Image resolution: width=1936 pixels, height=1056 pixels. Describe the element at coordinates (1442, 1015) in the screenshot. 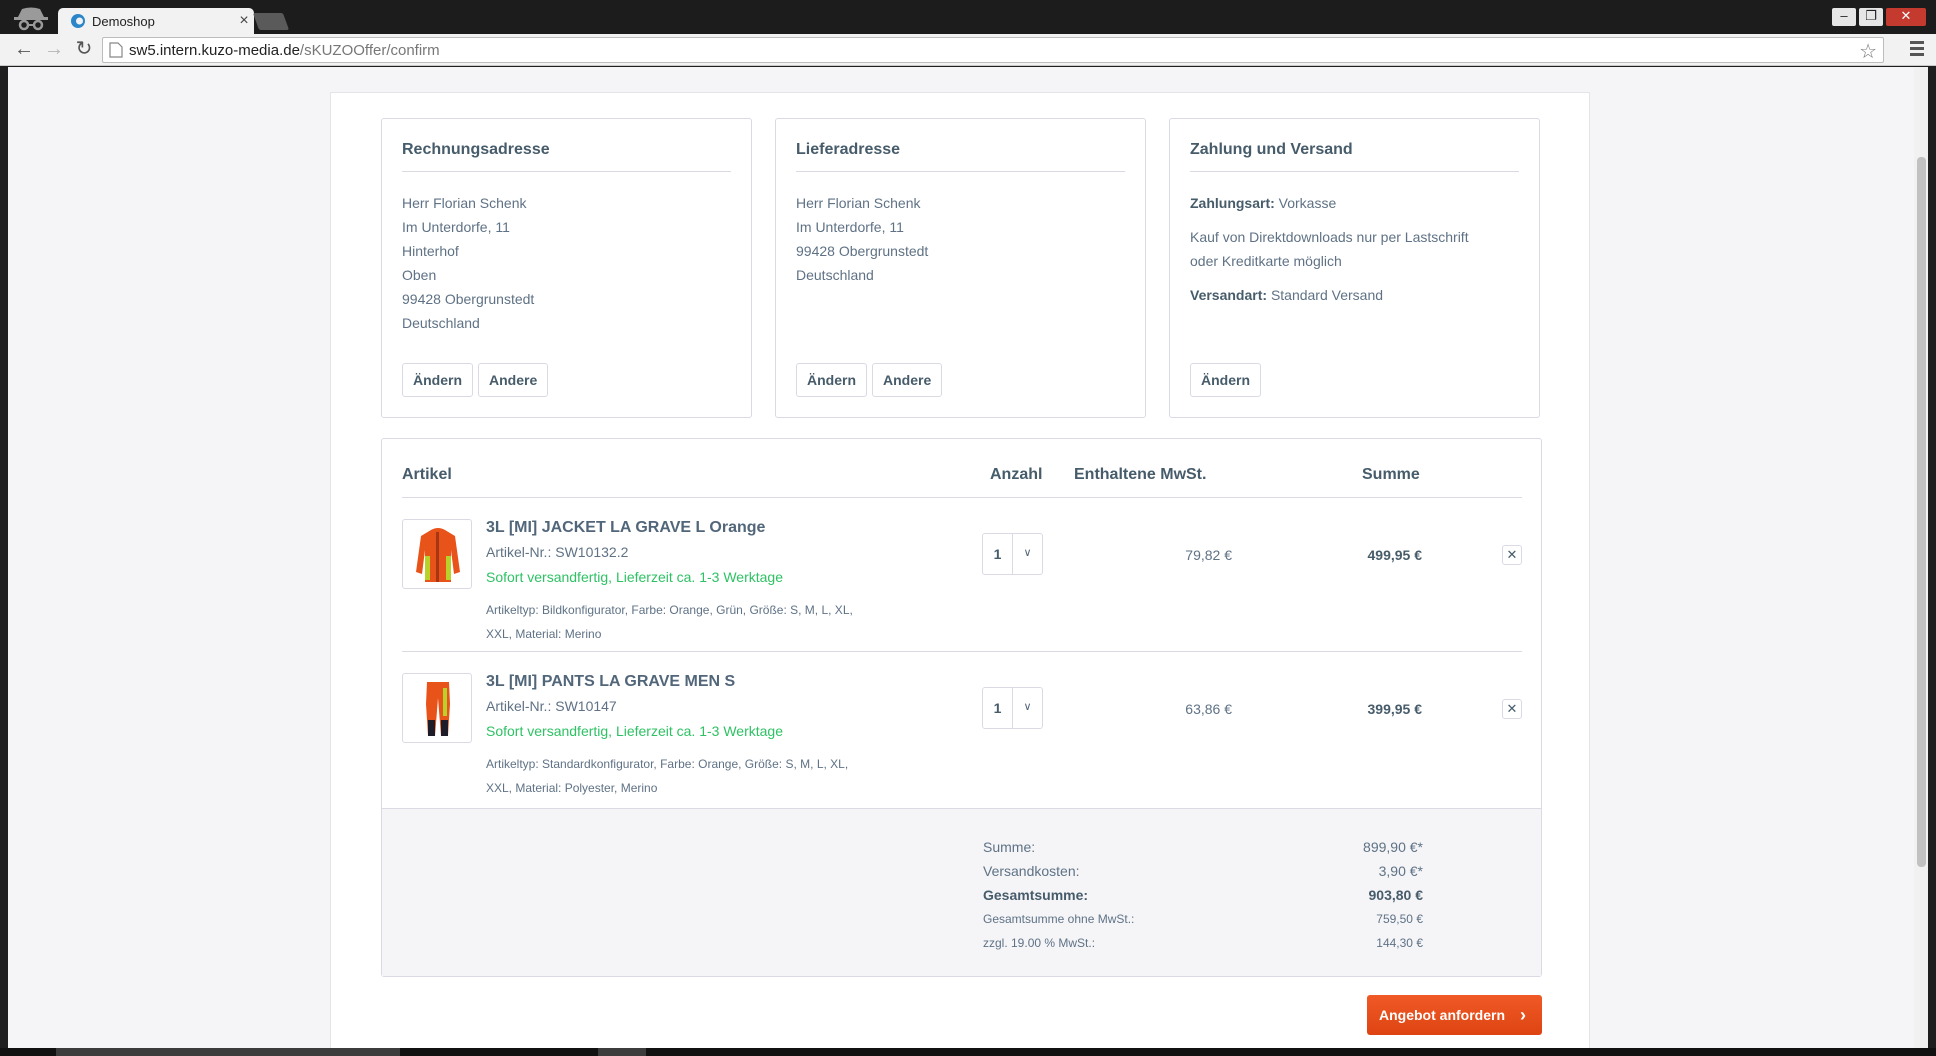

I see `request-offer-label: Angebot anfordern` at that location.